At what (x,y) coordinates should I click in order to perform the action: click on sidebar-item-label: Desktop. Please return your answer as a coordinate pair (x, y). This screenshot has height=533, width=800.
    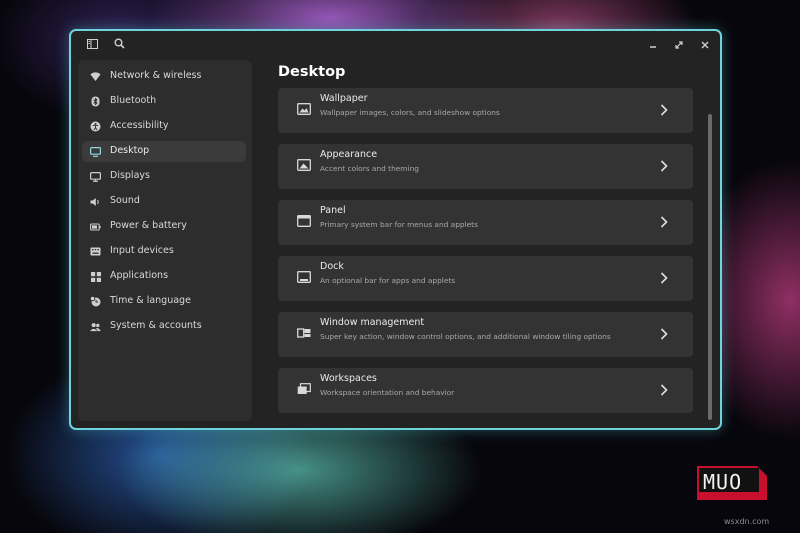
    Looking at the image, I should click on (130, 150).